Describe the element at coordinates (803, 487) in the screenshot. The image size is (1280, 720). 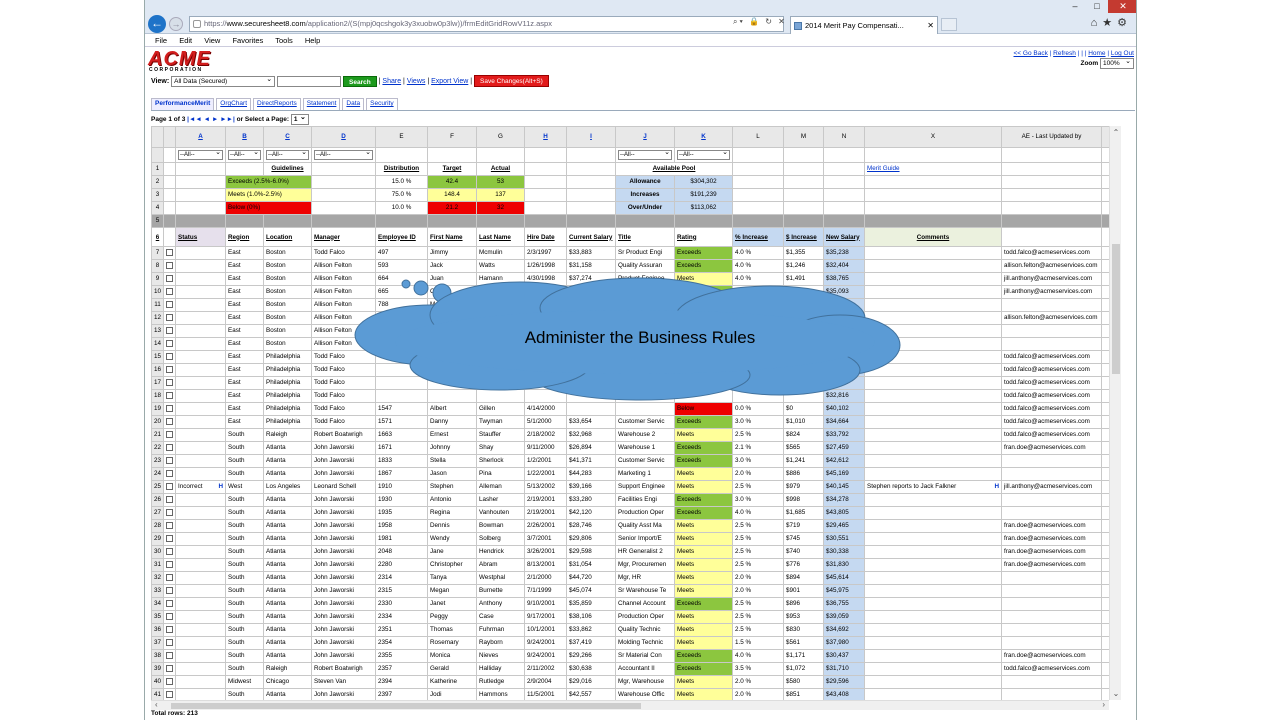
I see `dollar-increase-cell: $979` at that location.